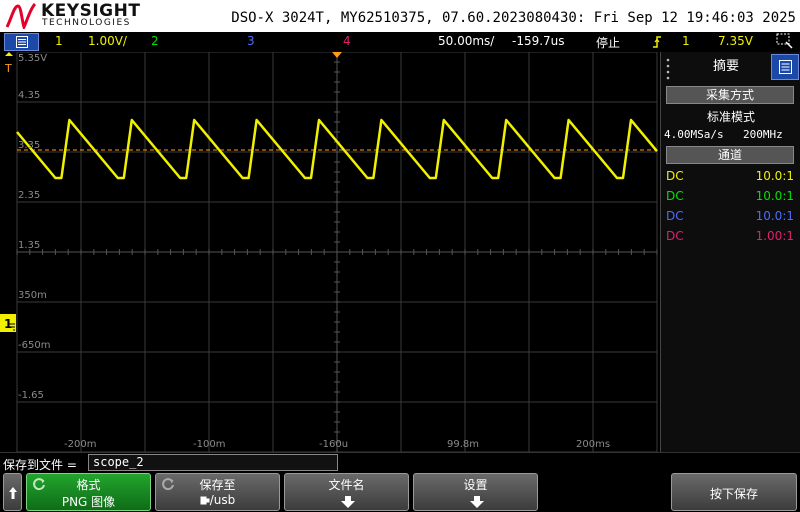 The image size is (800, 512). What do you see at coordinates (694, 134) in the screenshot?
I see `sample-rate: 4.00MSa/s` at bounding box center [694, 134].